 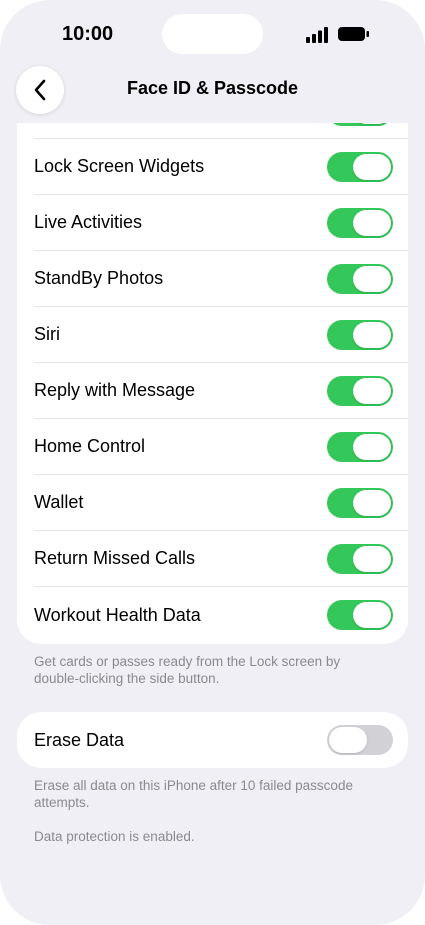 I want to click on row-label: Reply with Message, so click(x=115, y=390).